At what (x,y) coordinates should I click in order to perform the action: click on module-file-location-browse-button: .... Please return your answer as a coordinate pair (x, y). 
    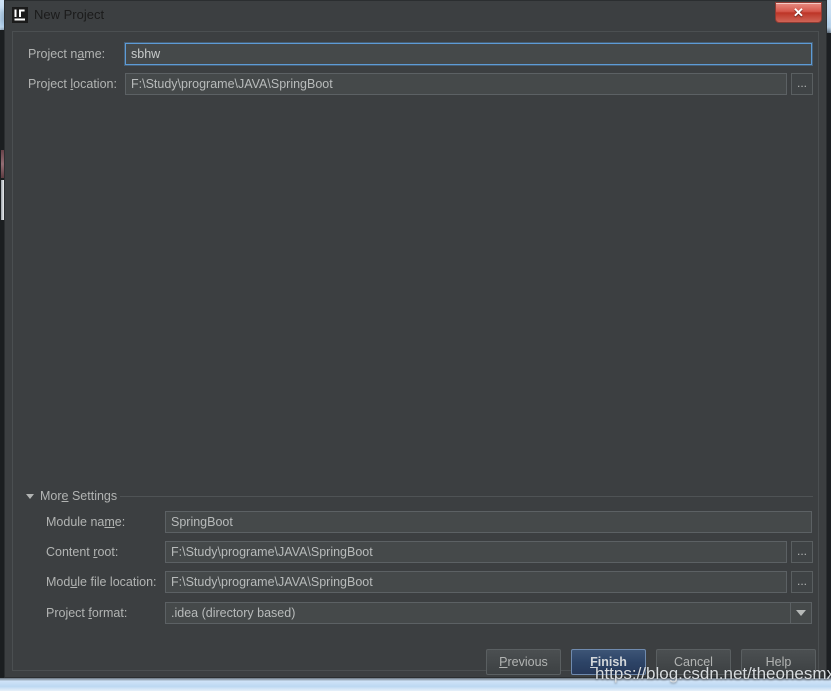
    Looking at the image, I should click on (802, 582).